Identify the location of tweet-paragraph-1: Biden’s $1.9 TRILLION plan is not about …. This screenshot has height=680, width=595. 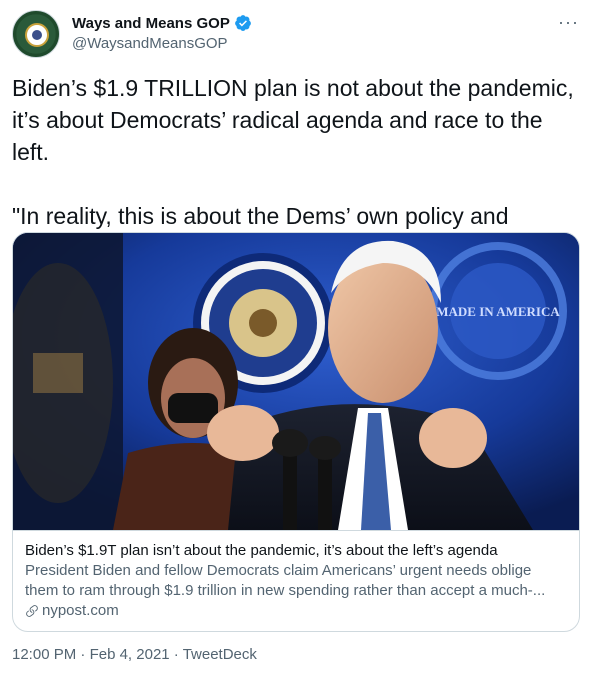
(293, 120).